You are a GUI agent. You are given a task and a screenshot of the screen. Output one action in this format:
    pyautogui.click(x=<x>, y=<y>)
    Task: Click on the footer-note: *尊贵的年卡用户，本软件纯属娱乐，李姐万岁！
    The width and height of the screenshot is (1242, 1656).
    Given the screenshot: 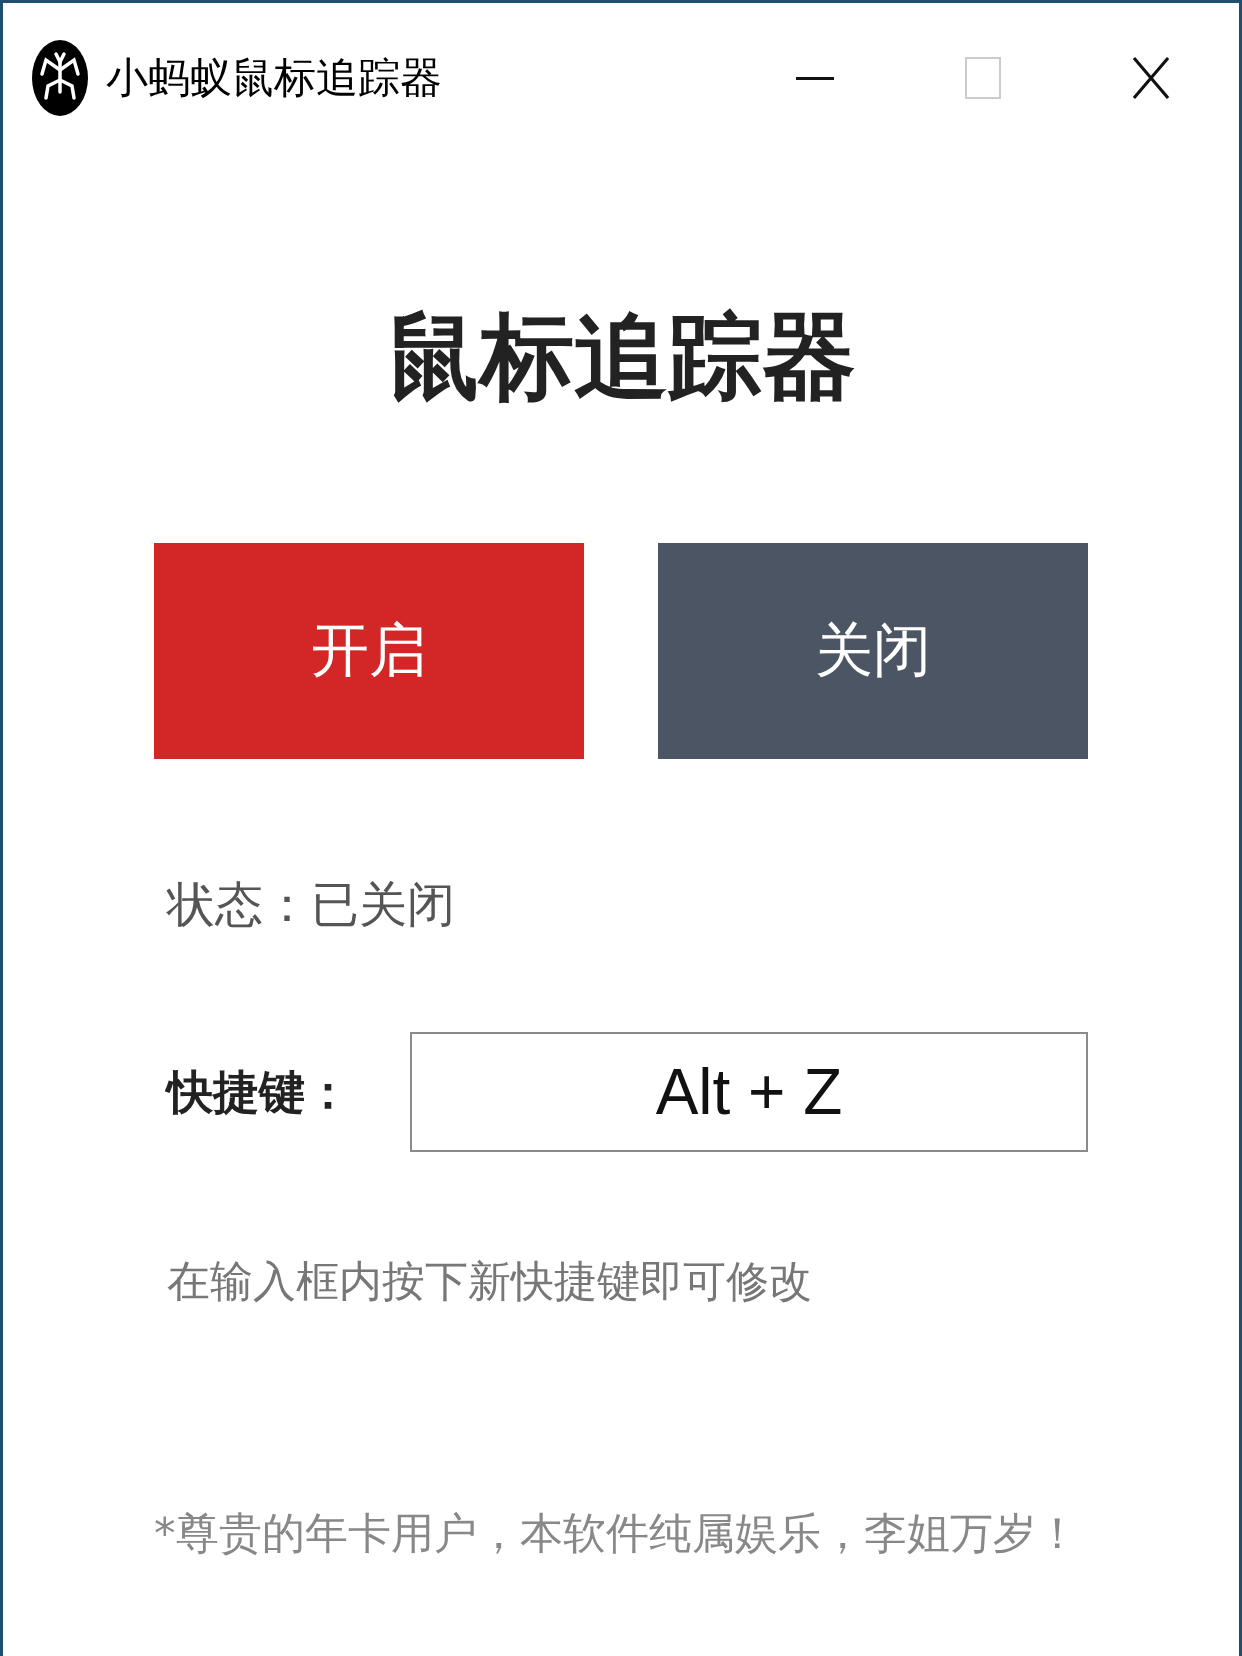 What is the action you would take?
    pyautogui.click(x=617, y=1533)
    